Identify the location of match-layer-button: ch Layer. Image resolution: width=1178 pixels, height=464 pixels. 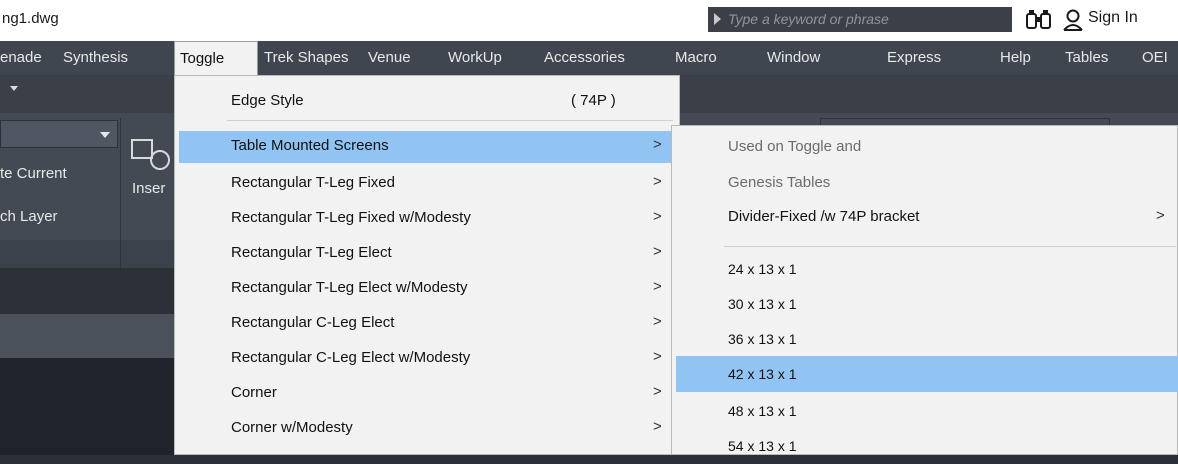
(29, 216).